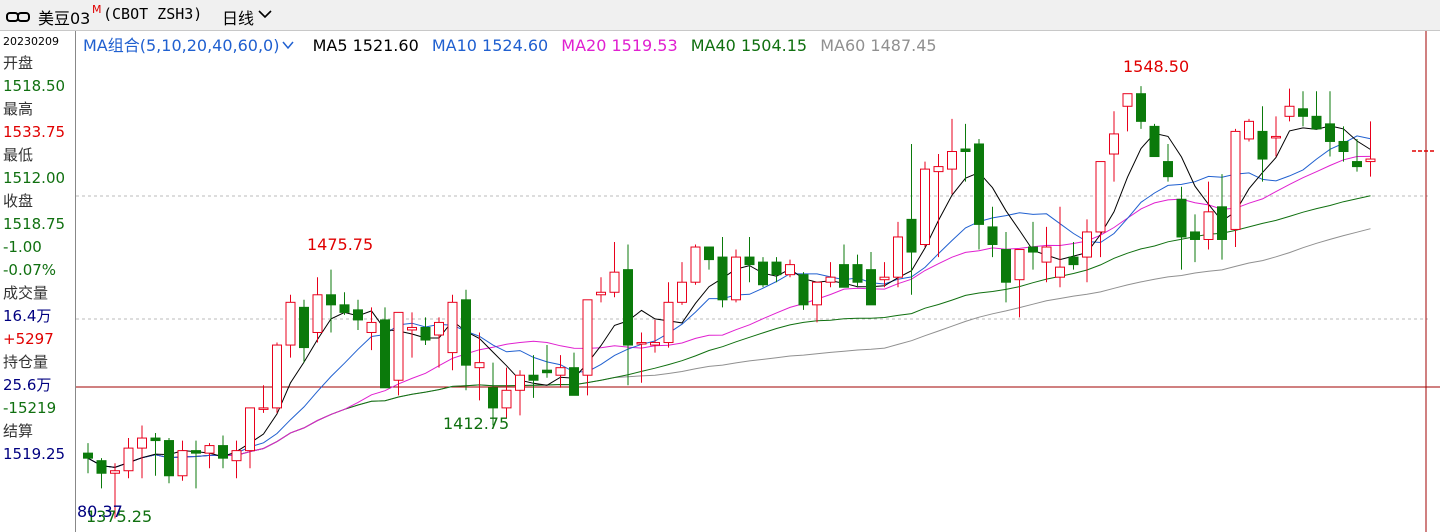  I want to click on left-value-label: 80.37, so click(100, 511).